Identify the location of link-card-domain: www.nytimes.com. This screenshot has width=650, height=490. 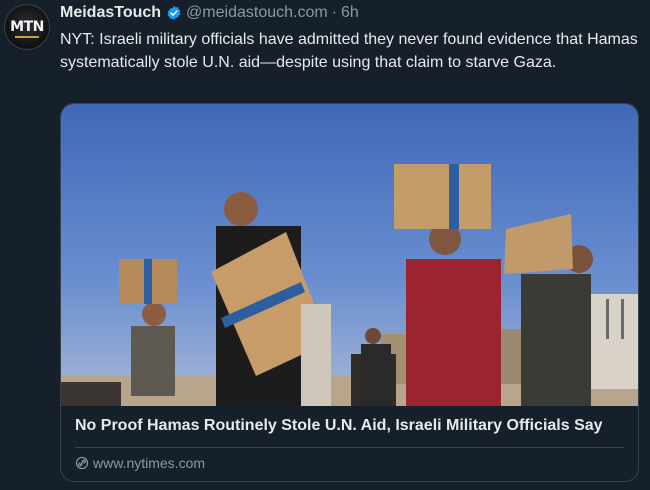
(140, 463).